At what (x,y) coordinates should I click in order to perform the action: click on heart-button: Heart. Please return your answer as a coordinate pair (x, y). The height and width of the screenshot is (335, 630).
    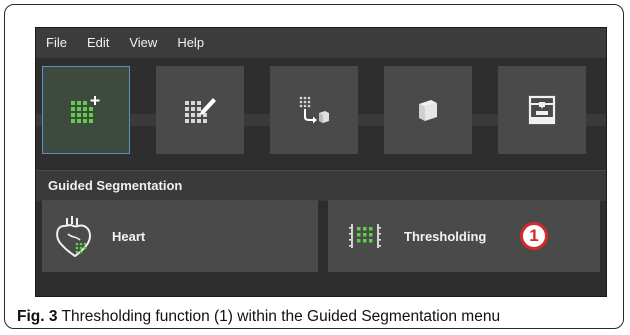
    Looking at the image, I should click on (180, 236).